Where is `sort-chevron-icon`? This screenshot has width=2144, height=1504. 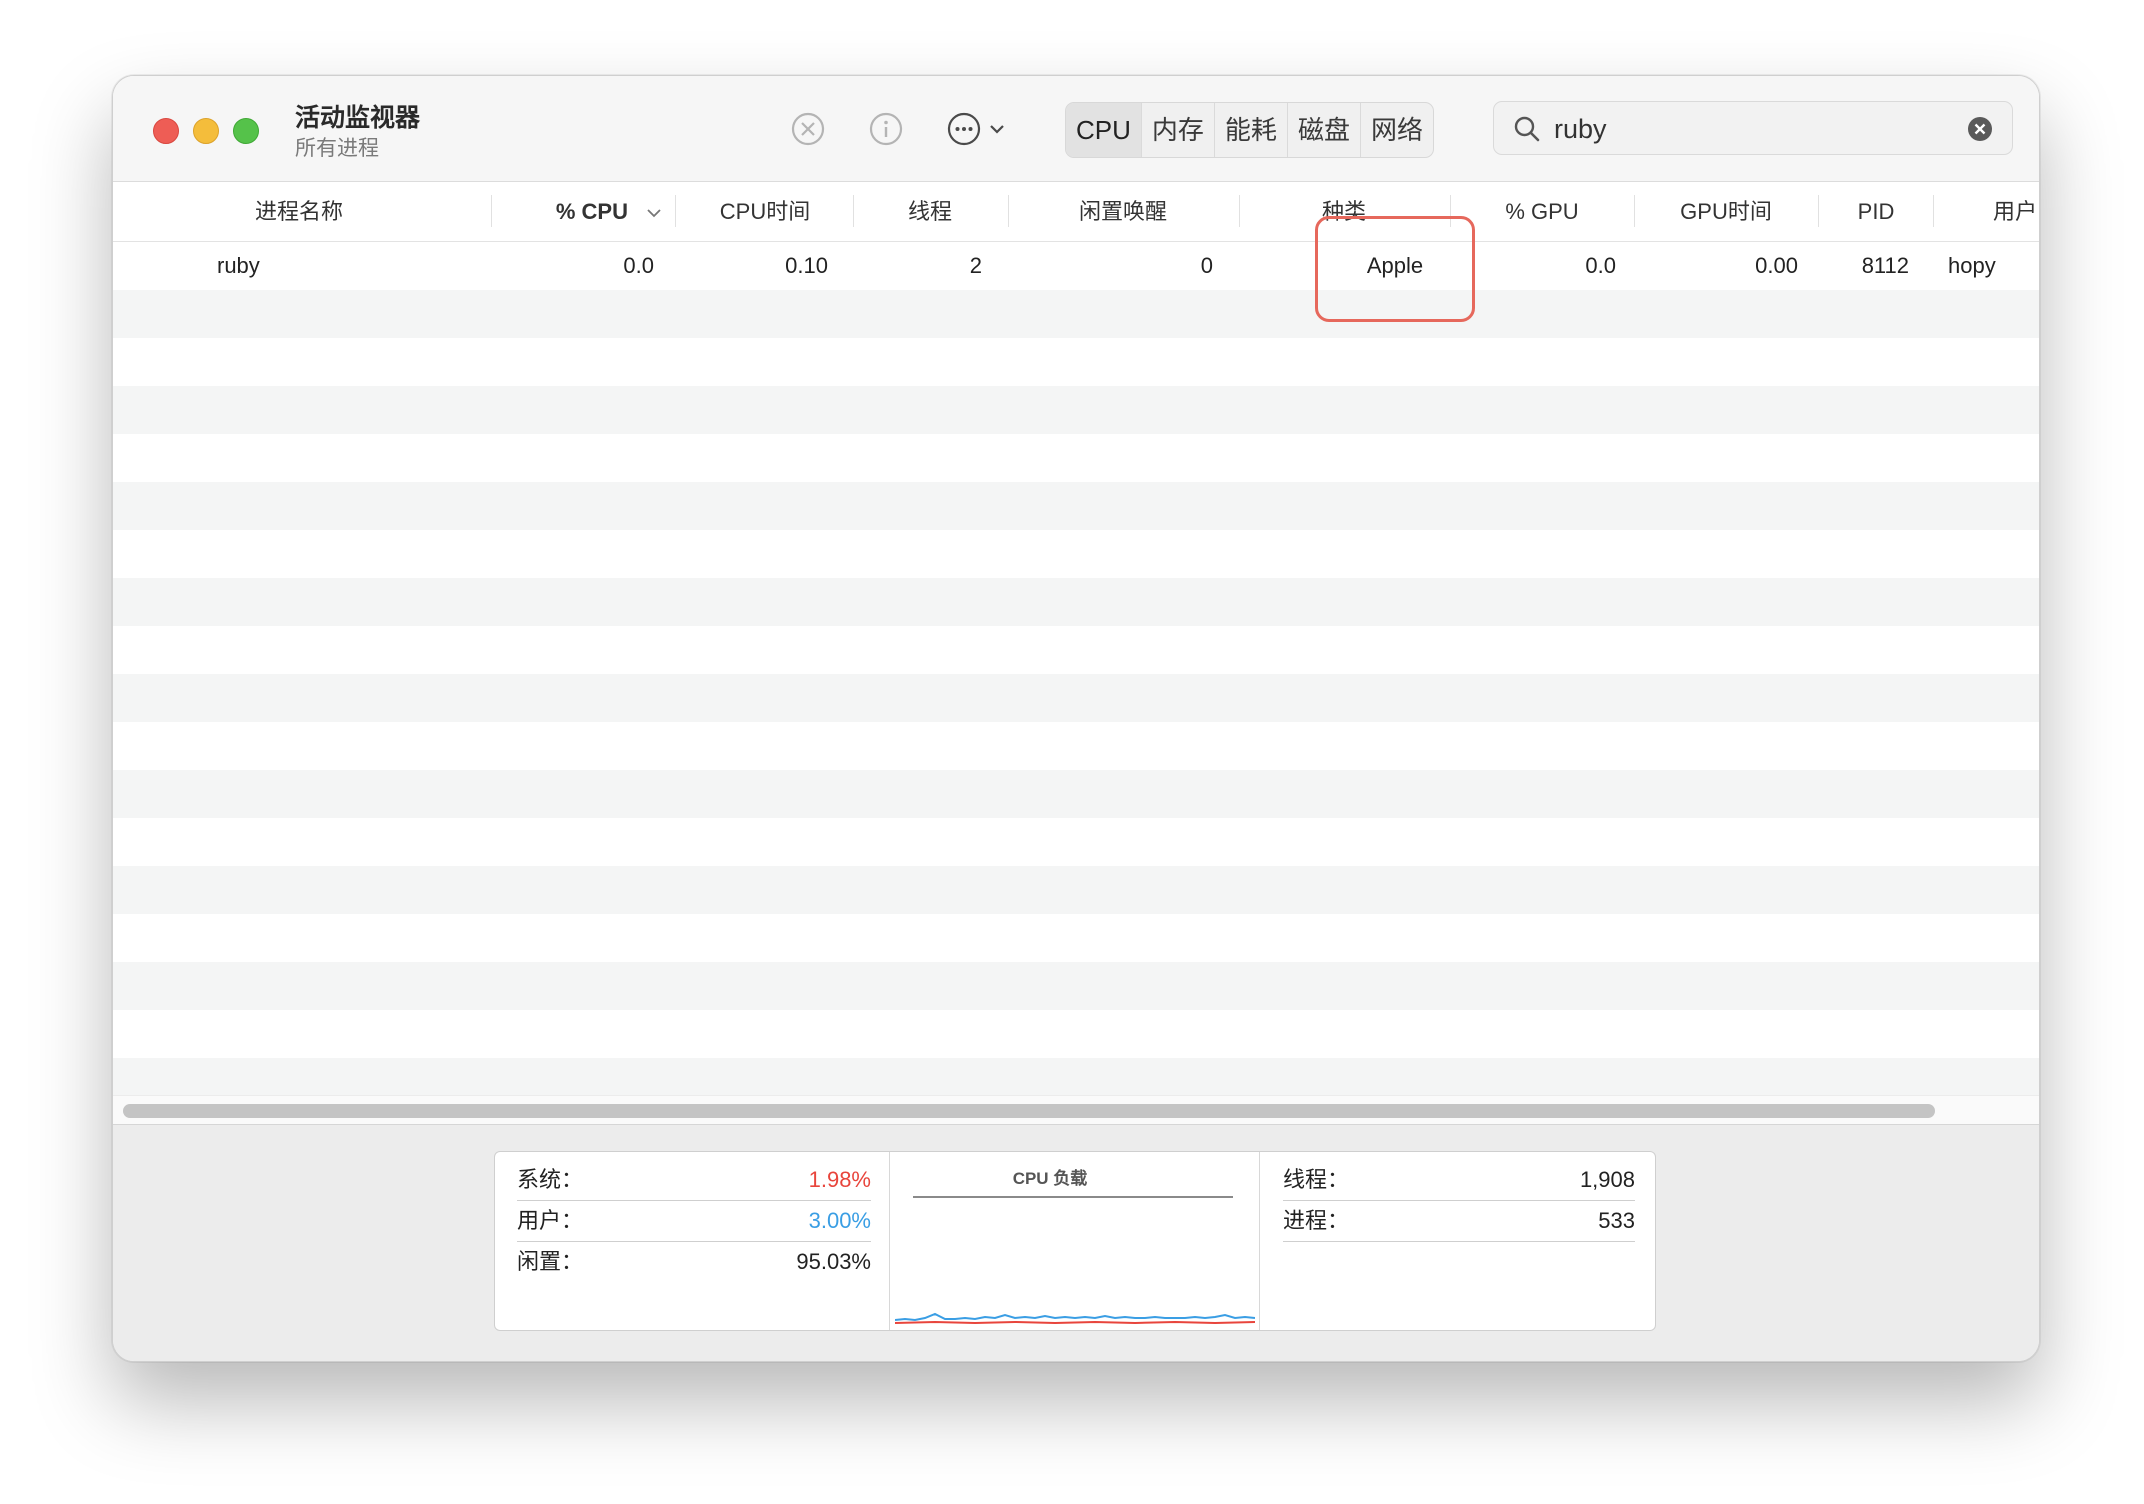 sort-chevron-icon is located at coordinates (654, 211).